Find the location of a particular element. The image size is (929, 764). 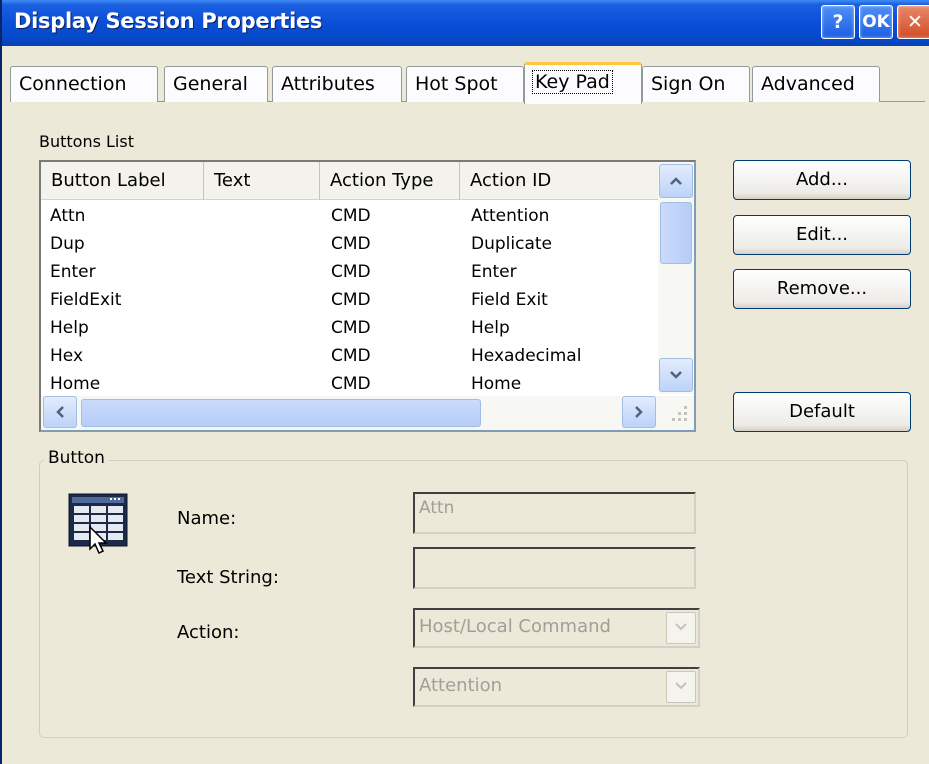

list-row: Help CMD Help is located at coordinates (349, 328).